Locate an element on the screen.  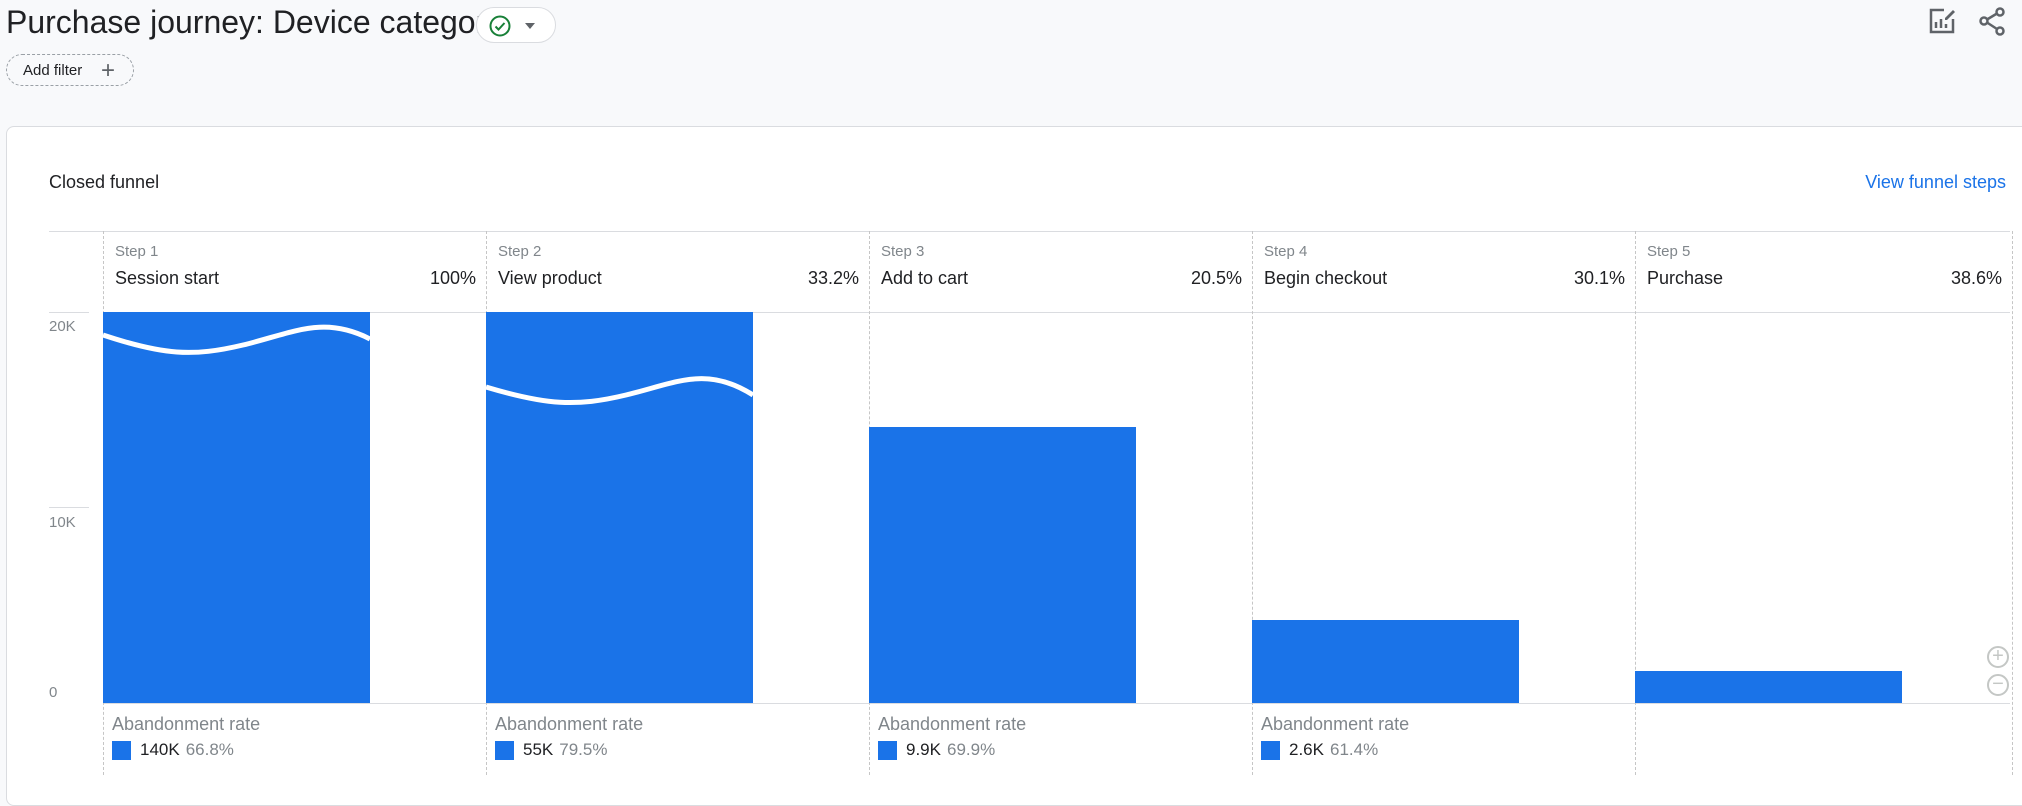
abandonment-value: 140K 66.8% is located at coordinates (173, 750).